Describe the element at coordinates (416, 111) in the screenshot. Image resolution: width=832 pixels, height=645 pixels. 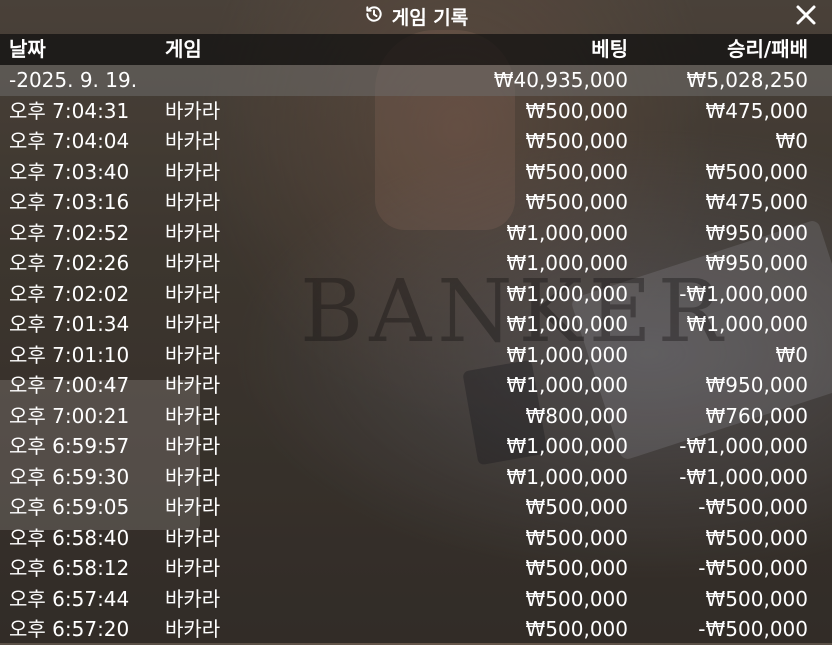
I see `table-row: 오후 7:04:31 바카라 ₩500,000 ₩475,000` at that location.